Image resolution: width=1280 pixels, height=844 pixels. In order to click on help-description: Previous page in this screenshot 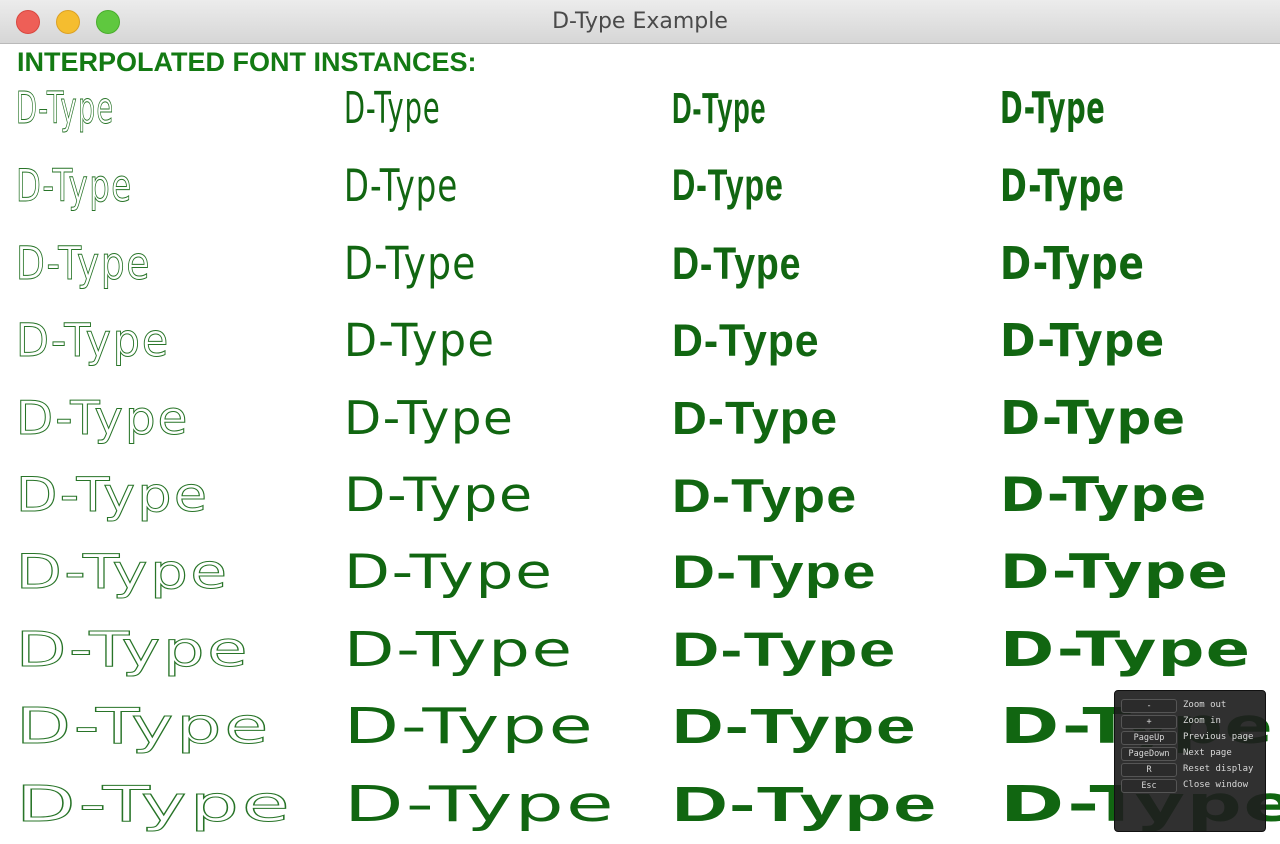, I will do `click(1218, 737)`.